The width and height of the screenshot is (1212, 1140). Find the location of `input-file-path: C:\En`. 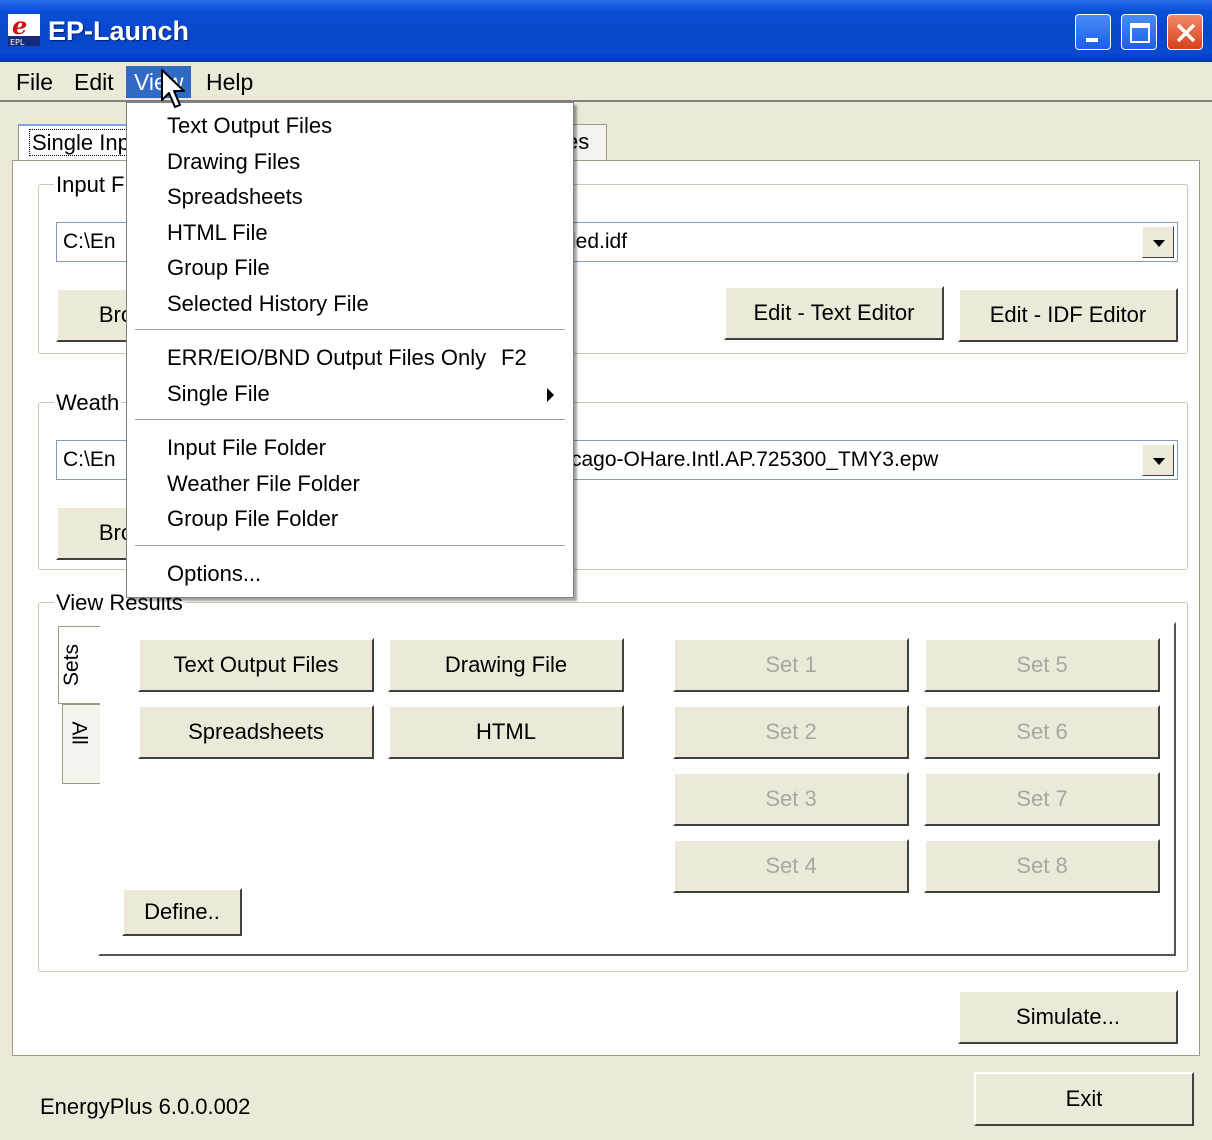

input-file-path: C:\En is located at coordinates (89, 241).